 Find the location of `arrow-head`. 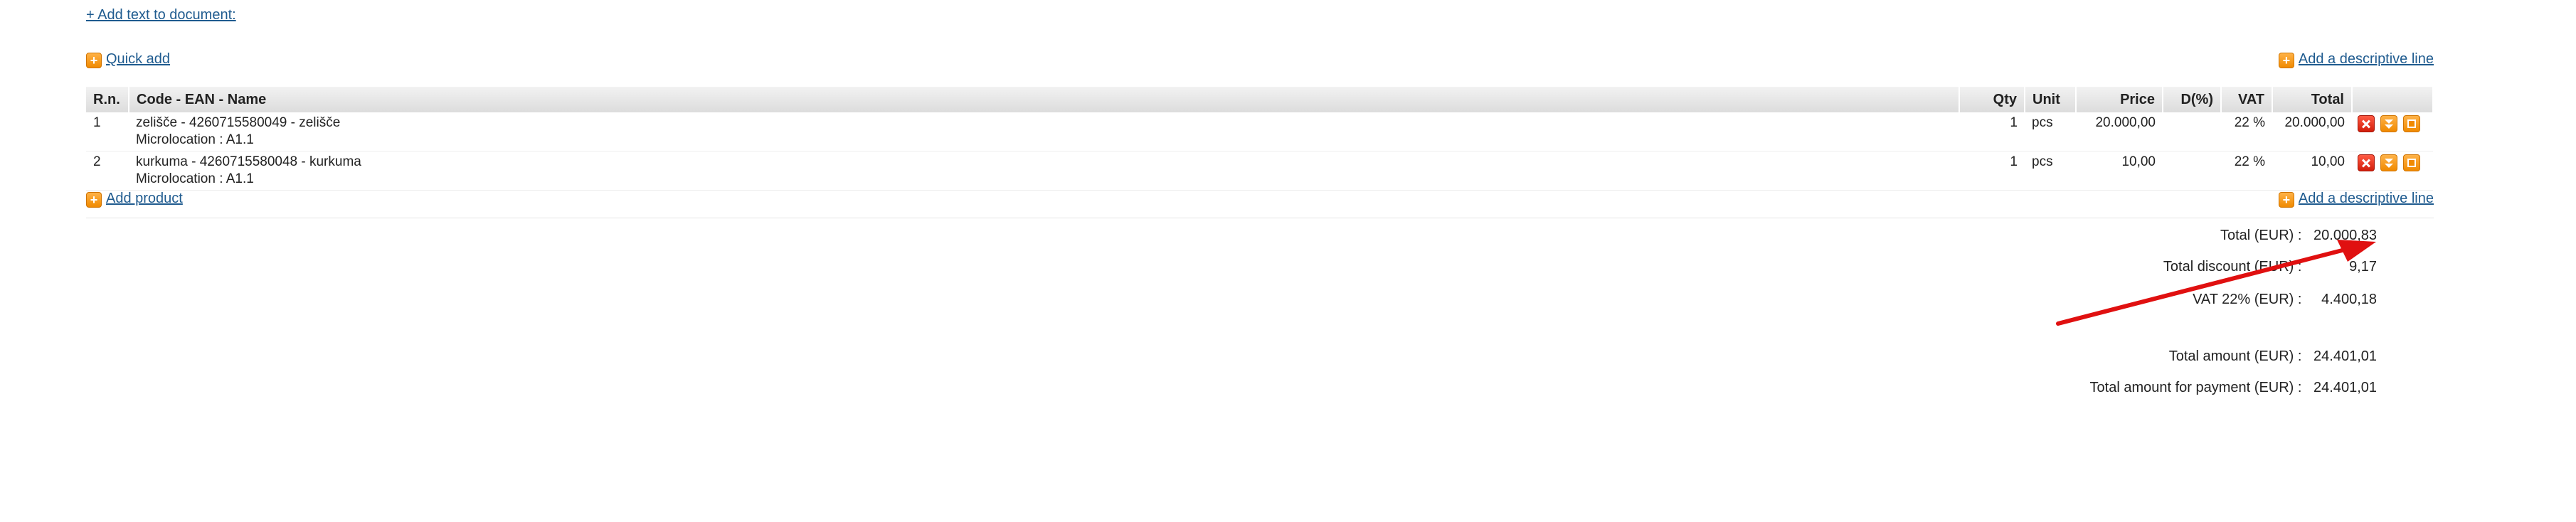

arrow-head is located at coordinates (2356, 251).